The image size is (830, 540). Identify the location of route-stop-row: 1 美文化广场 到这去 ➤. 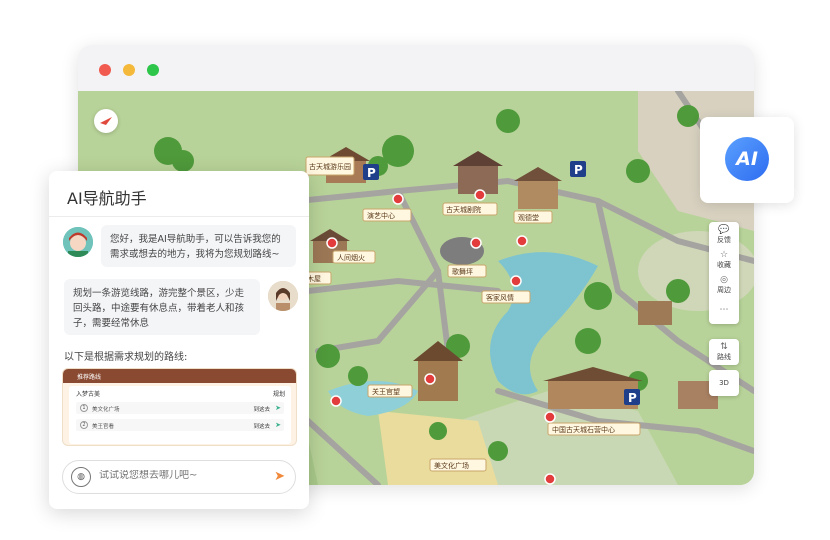
(180, 408).